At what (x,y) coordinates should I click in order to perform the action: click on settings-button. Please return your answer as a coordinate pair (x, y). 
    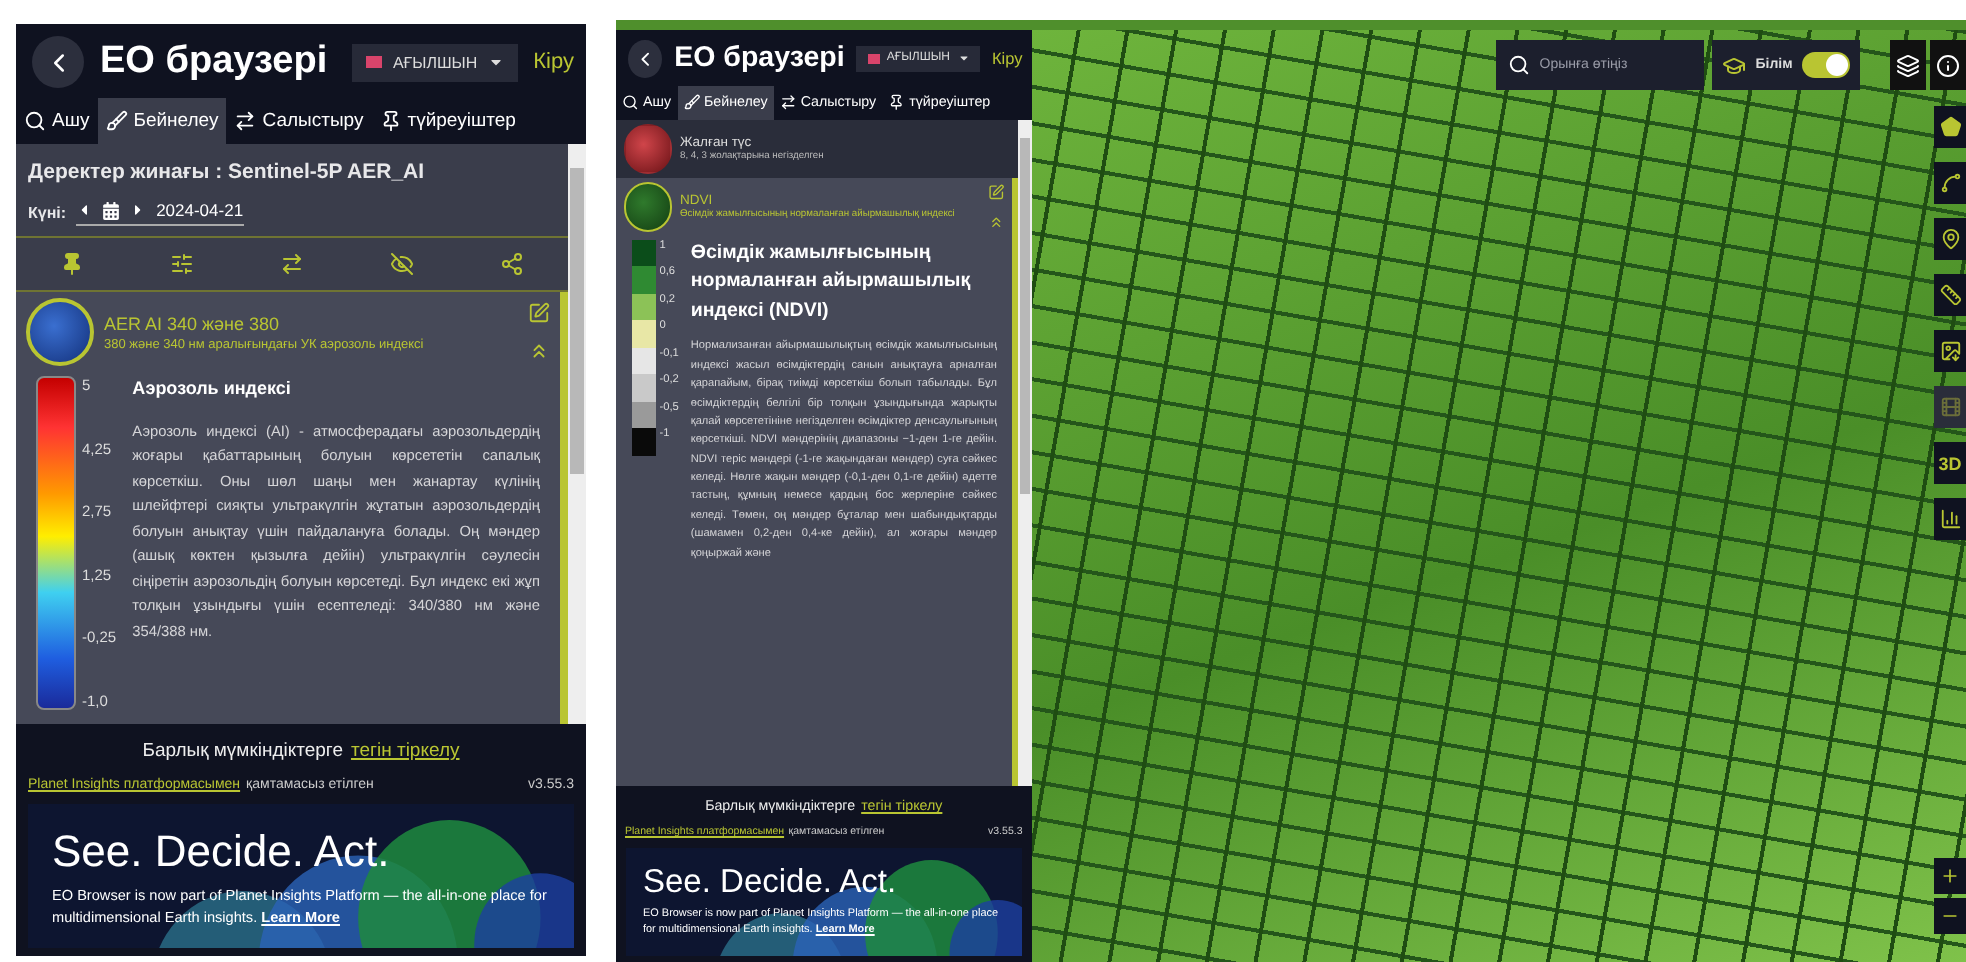
    Looking at the image, I should click on (181, 264).